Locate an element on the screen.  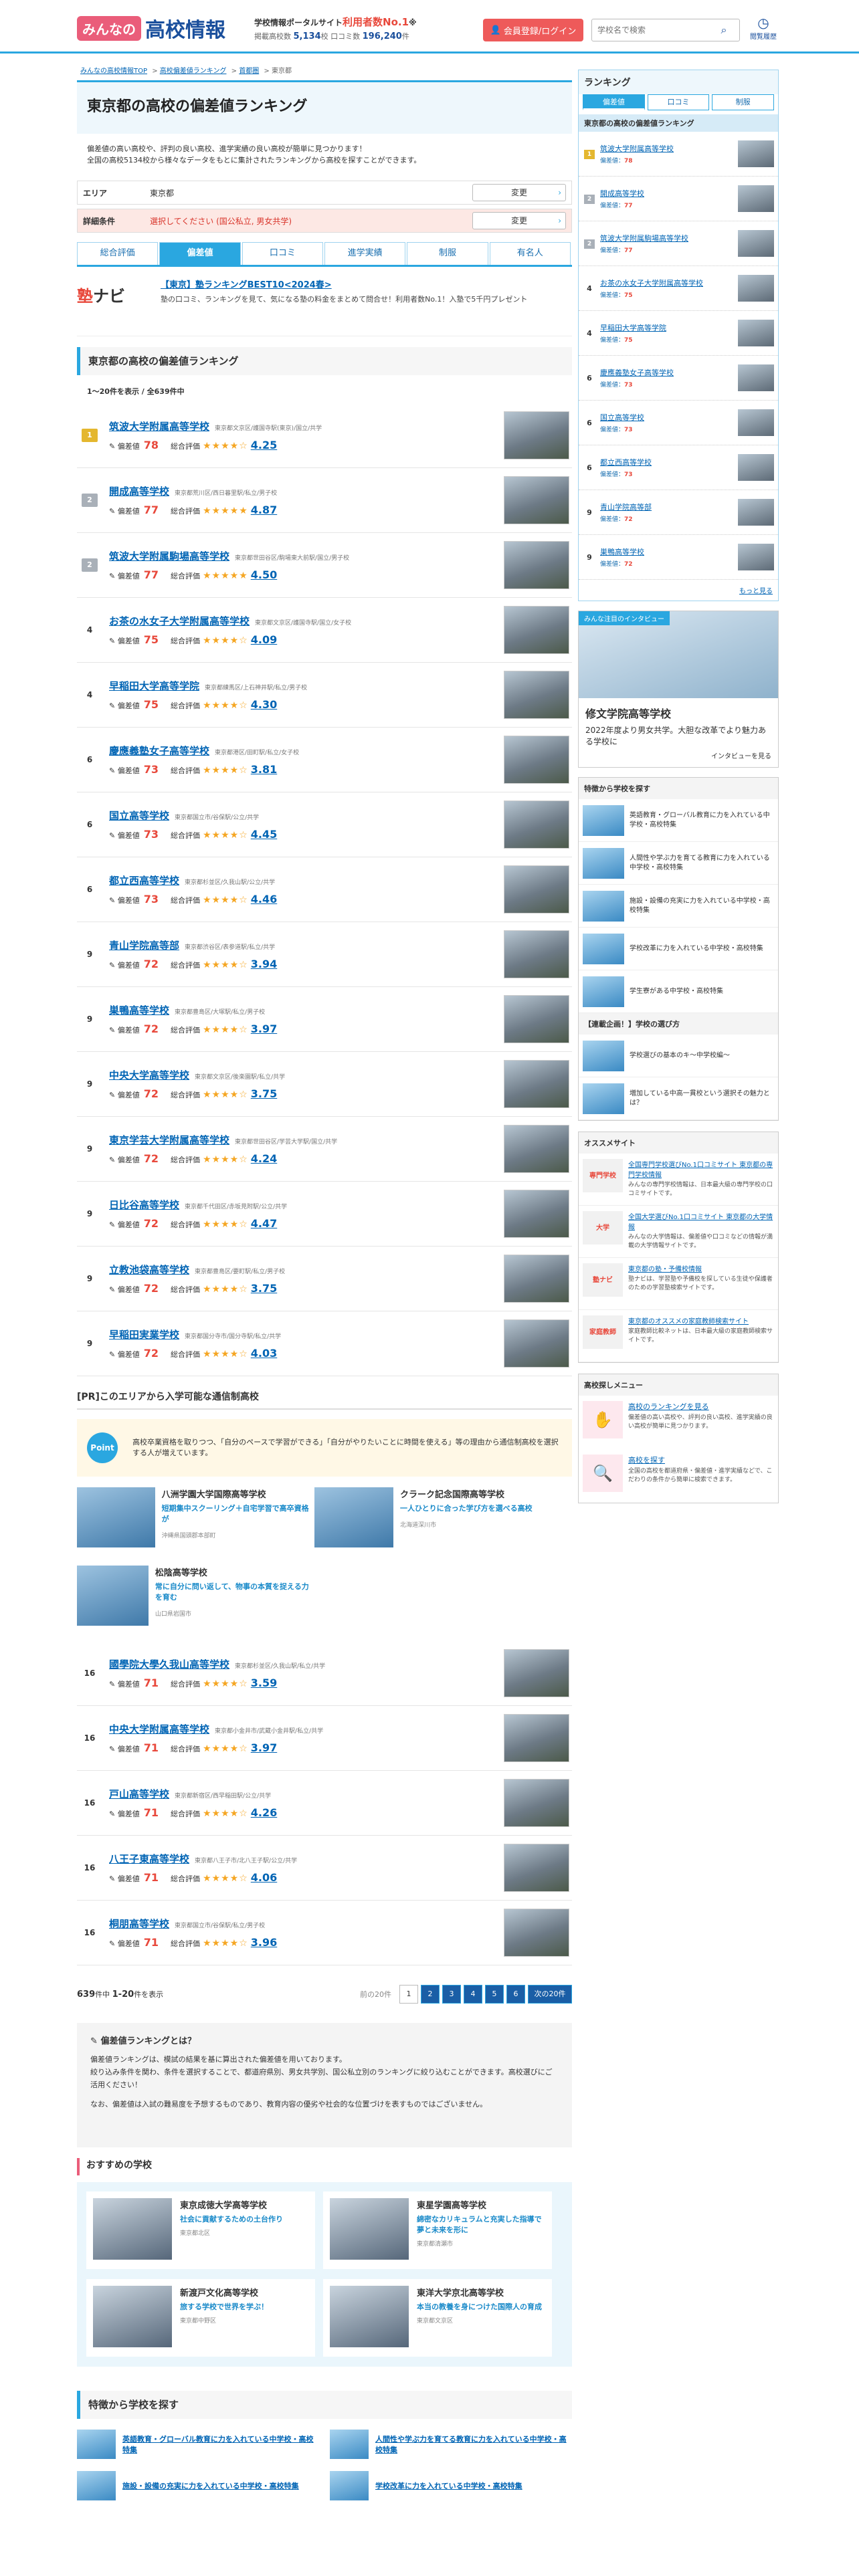
search-input is located at coordinates (652, 30).